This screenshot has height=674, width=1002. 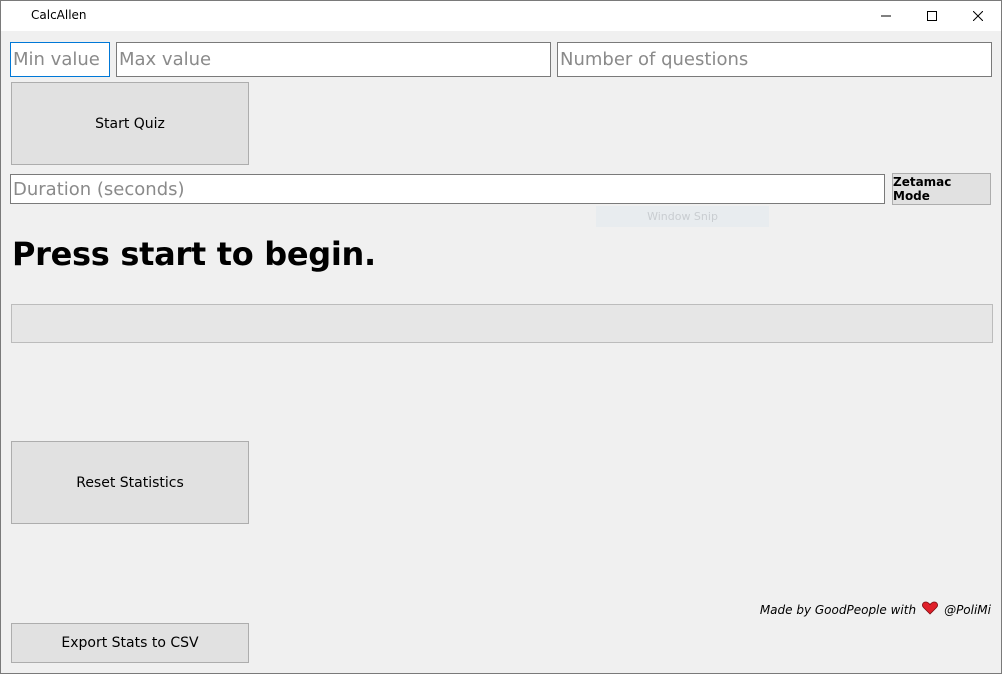 What do you see at coordinates (838, 609) in the screenshot?
I see `credit-prefix: Made by GoodPeople with` at bounding box center [838, 609].